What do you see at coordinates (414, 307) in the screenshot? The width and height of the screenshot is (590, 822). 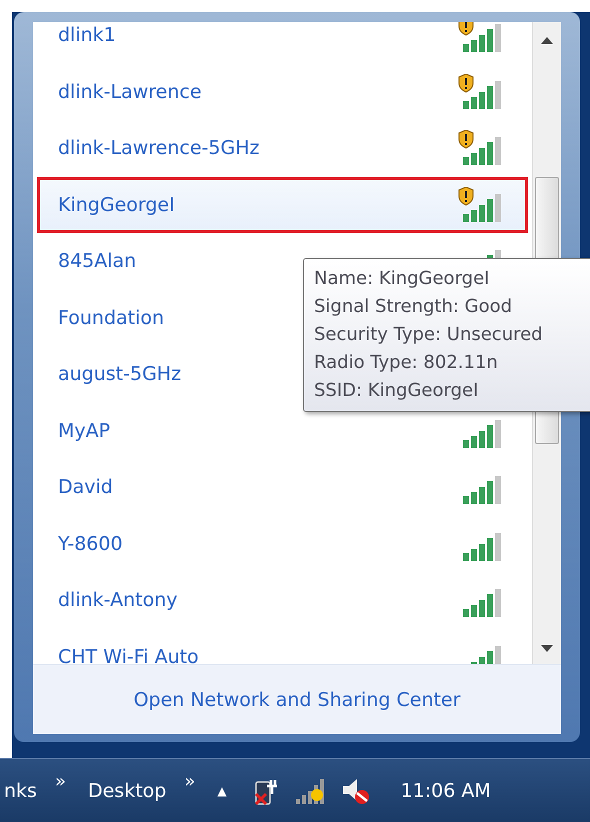 I see `tooltip-line: Signal Strength: Good` at bounding box center [414, 307].